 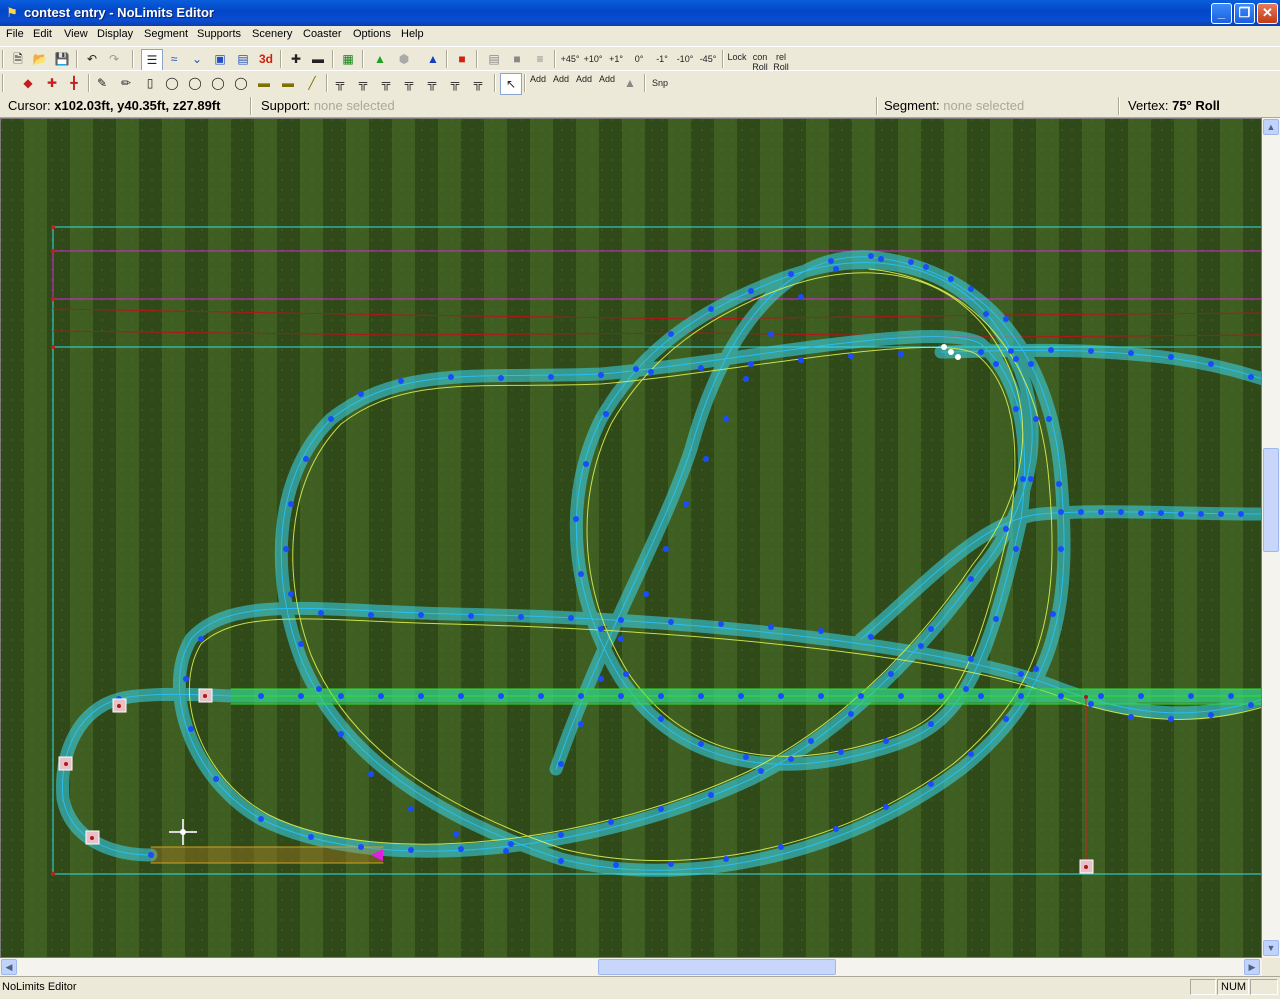 What do you see at coordinates (9, 967) in the screenshot?
I see `scroll-left-icon: ◀` at bounding box center [9, 967].